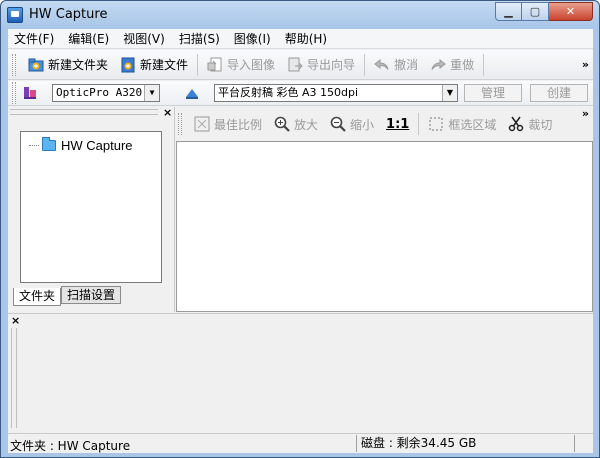 This screenshot has width=600, height=458. What do you see at coordinates (282, 124) in the screenshot?
I see `zoom-in-icon` at bounding box center [282, 124].